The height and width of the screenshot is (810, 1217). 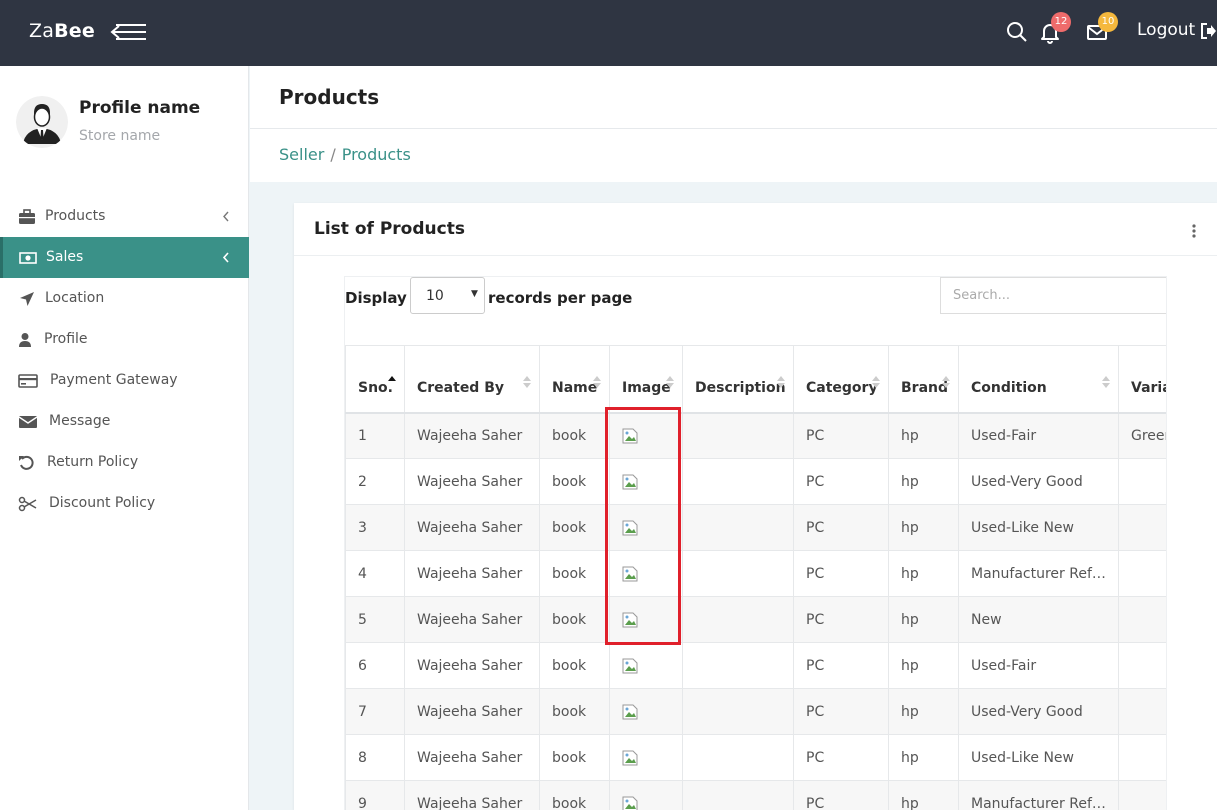 What do you see at coordinates (120, 136) in the screenshot?
I see `store-name: Store name` at bounding box center [120, 136].